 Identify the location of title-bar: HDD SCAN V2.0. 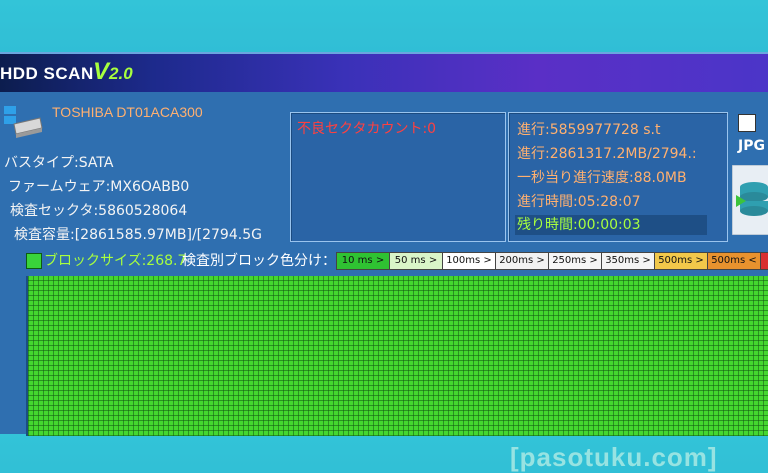
(384, 73).